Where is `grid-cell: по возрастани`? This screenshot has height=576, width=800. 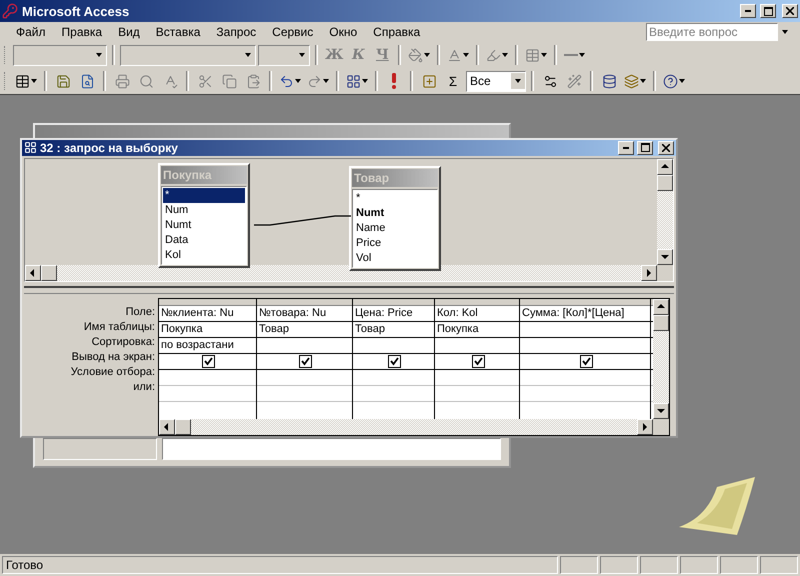
grid-cell: по возрастани is located at coordinates (207, 346).